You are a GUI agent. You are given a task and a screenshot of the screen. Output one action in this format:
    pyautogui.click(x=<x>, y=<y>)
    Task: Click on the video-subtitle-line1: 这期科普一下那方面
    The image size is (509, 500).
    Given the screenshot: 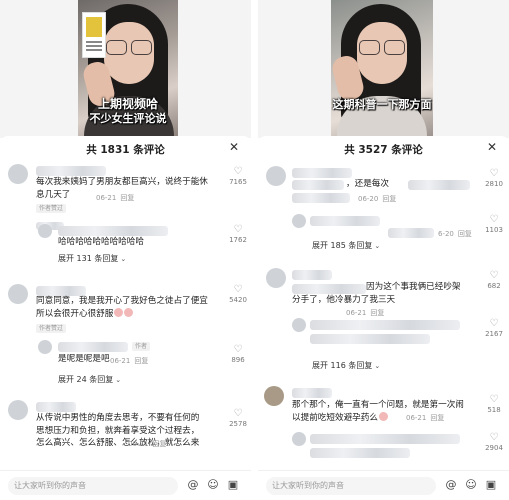 What is the action you would take?
    pyautogui.click(x=382, y=104)
    